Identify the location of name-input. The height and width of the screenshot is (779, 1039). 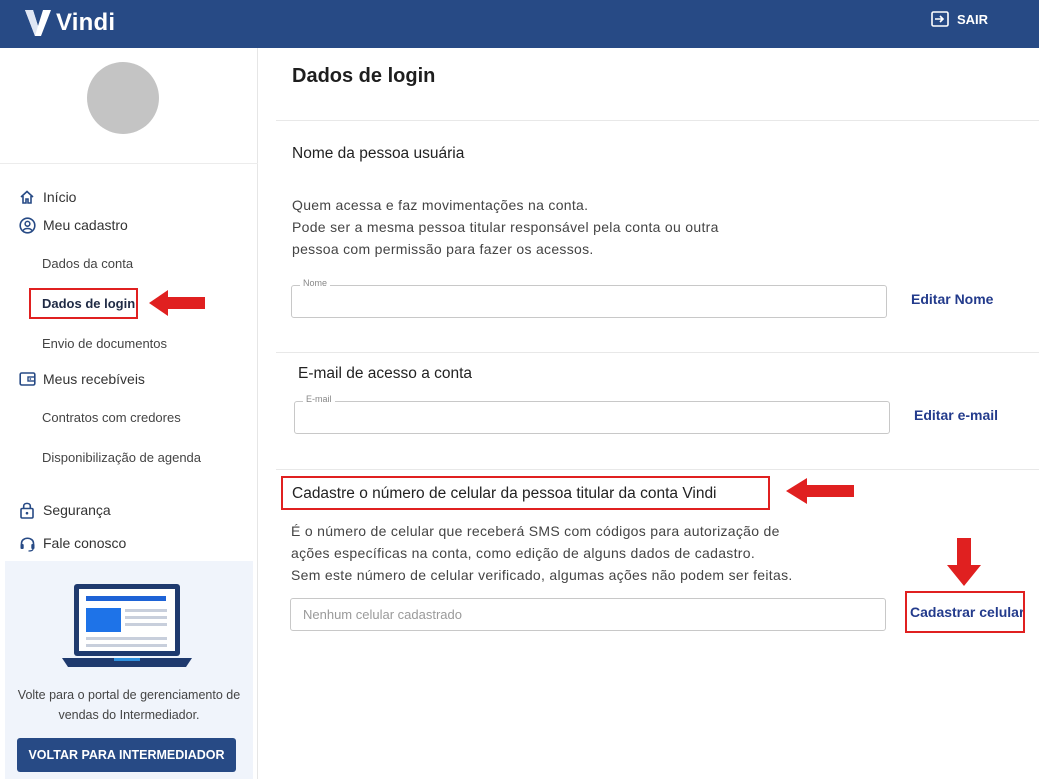
(589, 301).